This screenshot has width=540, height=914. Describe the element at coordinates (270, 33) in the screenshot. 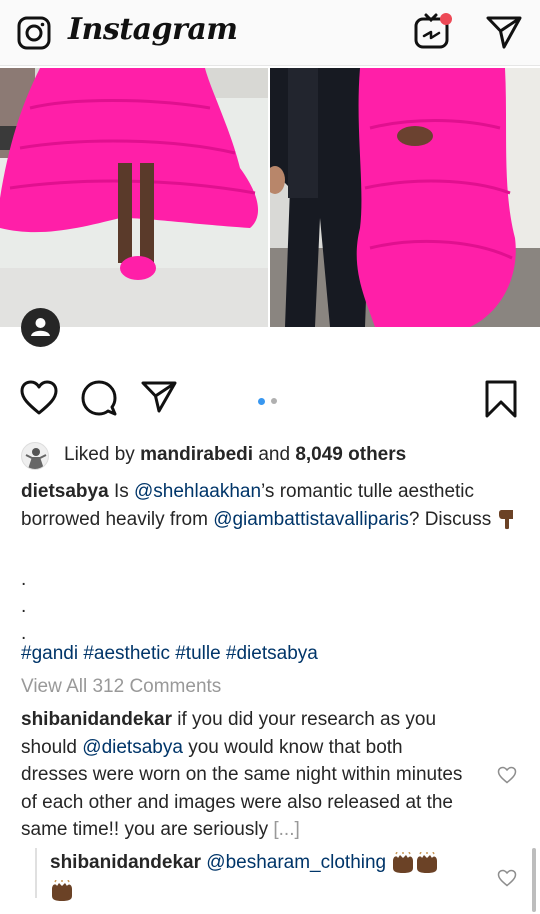

I see `top-bar: Instagram` at that location.